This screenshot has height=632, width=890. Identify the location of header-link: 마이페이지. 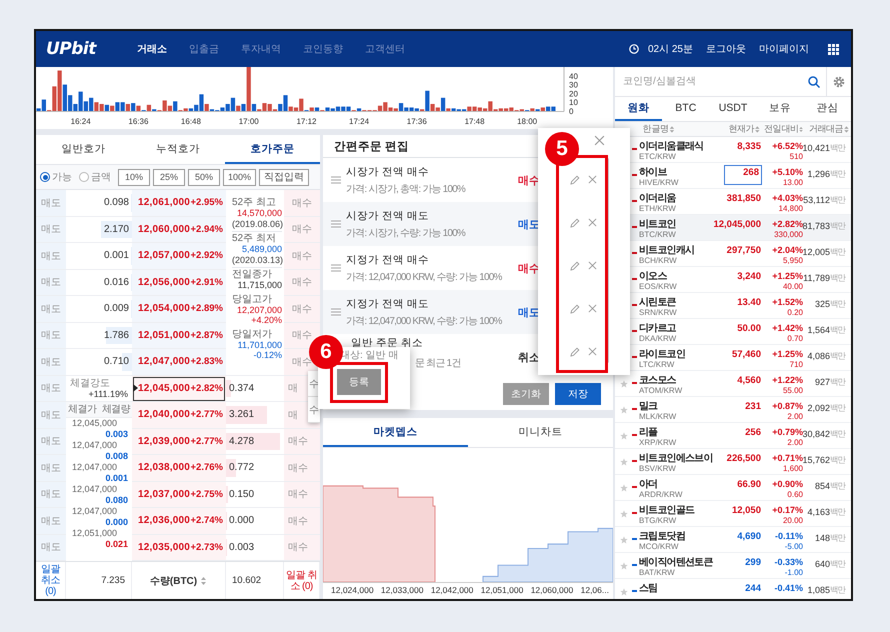
(784, 49).